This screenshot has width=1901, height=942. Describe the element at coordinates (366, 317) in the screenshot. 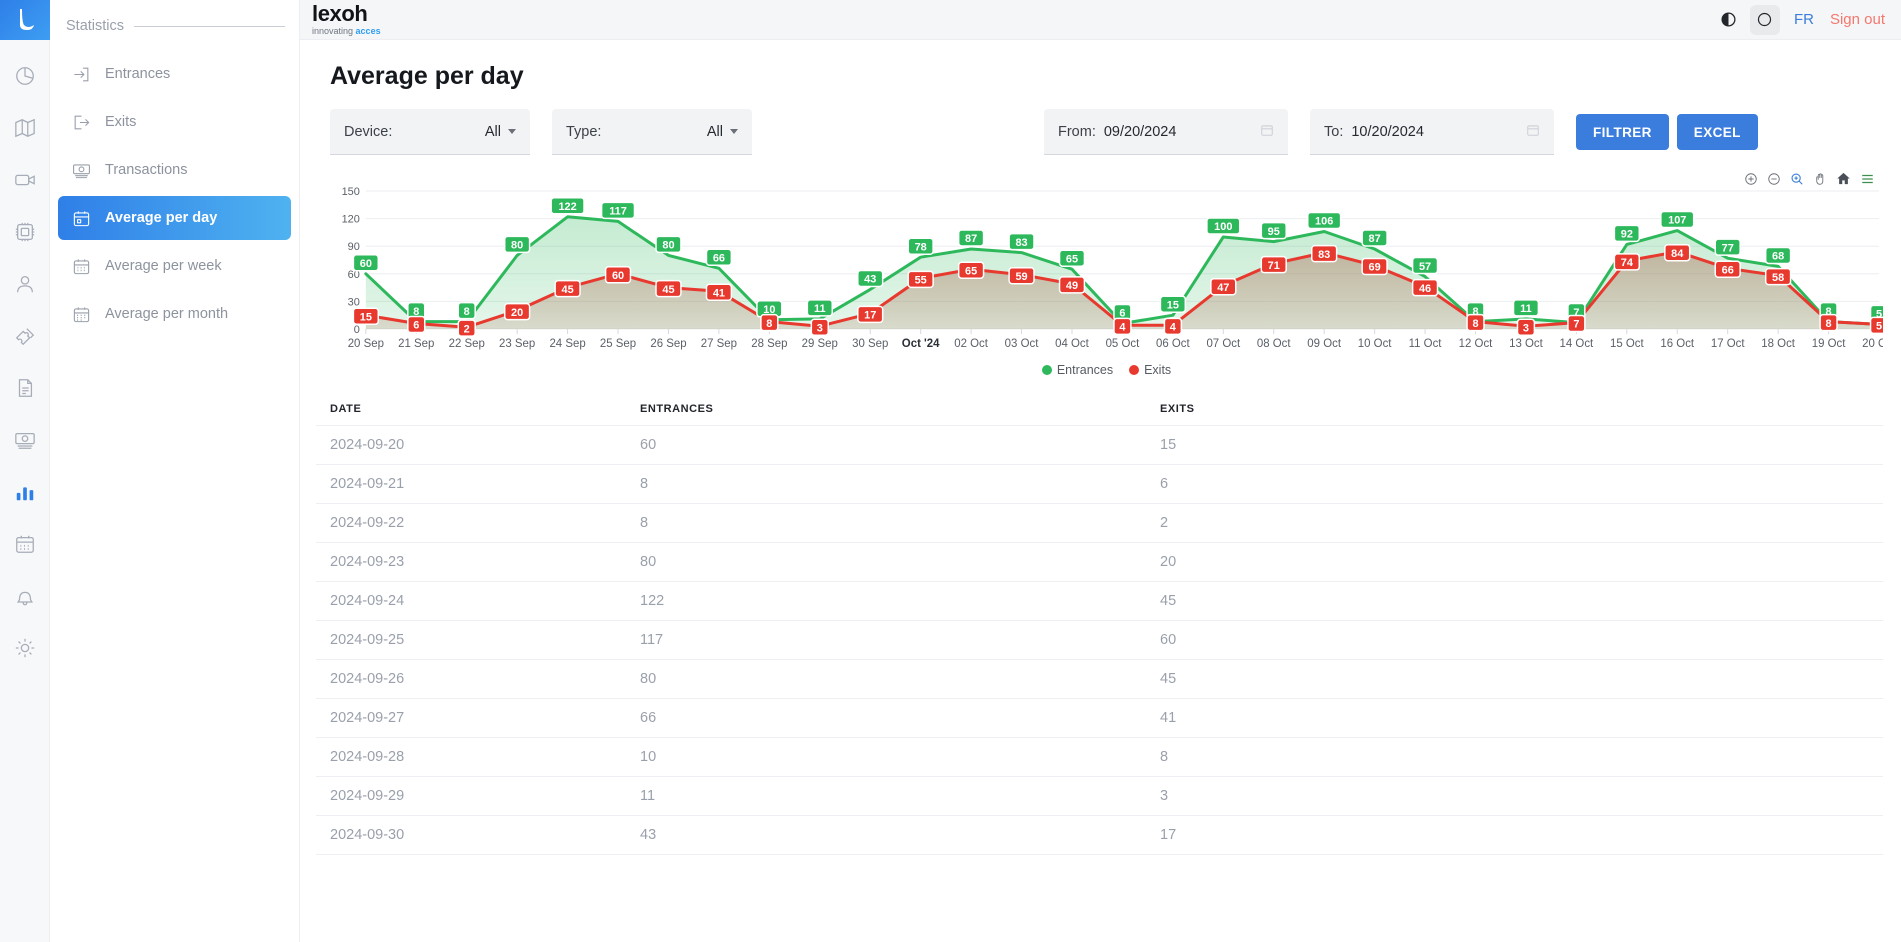

I see `svg-text: 15` at that location.